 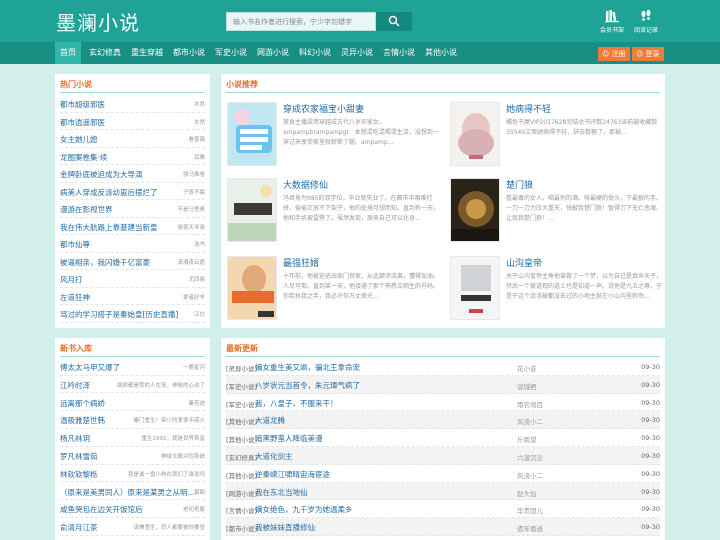 What do you see at coordinates (90, 367) in the screenshot?
I see `book-title-link: 傅太太马甲又爆了` at bounding box center [90, 367].